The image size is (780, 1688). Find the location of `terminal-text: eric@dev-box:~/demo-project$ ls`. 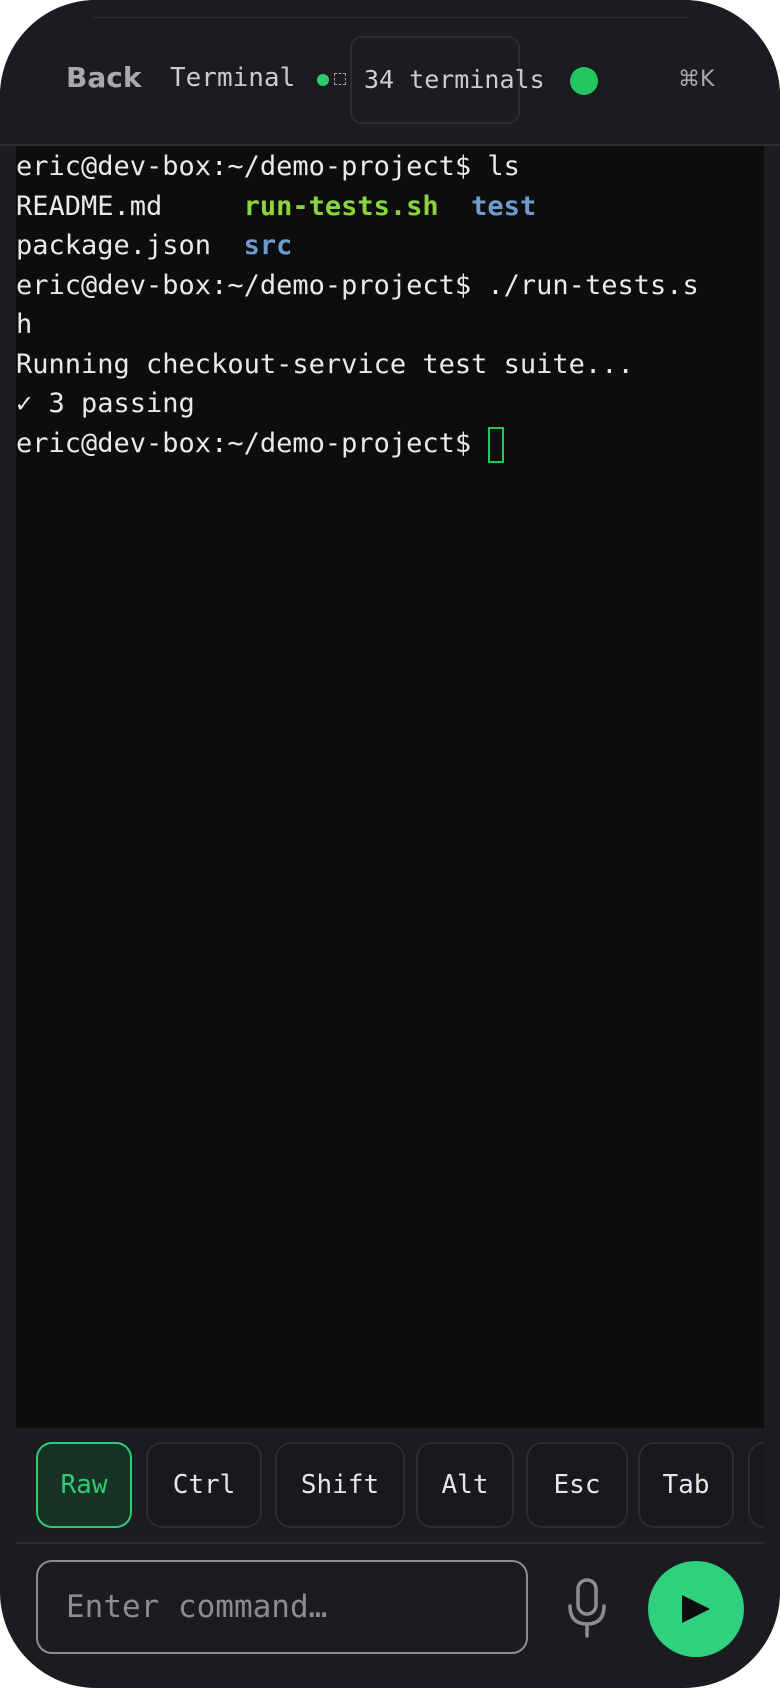

terminal-text: eric@dev-box:~/demo-project$ ls is located at coordinates (268, 166).